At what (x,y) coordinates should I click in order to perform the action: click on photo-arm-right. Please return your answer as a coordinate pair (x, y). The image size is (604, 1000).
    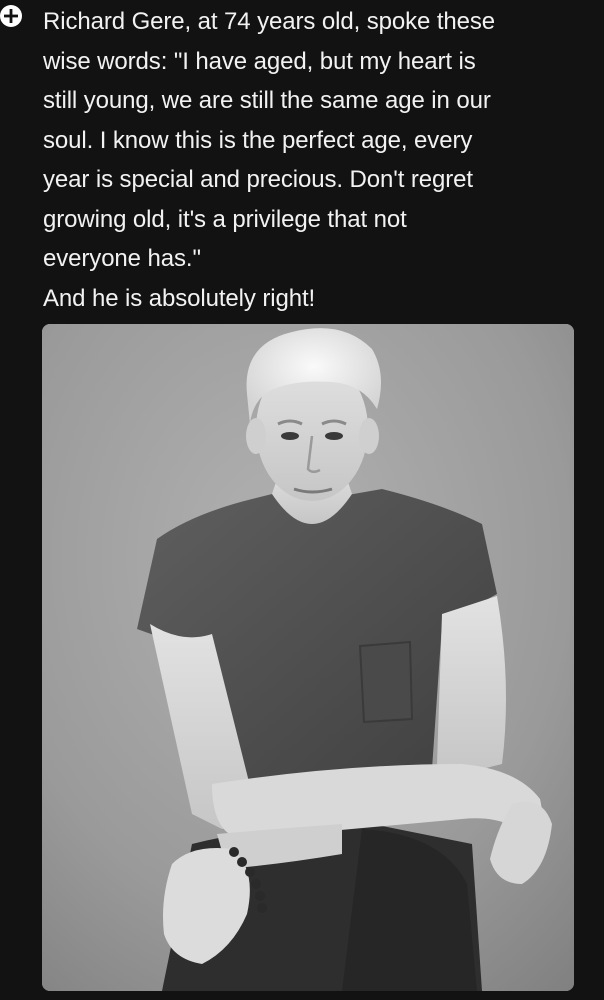
    Looking at the image, I should click on (471, 685).